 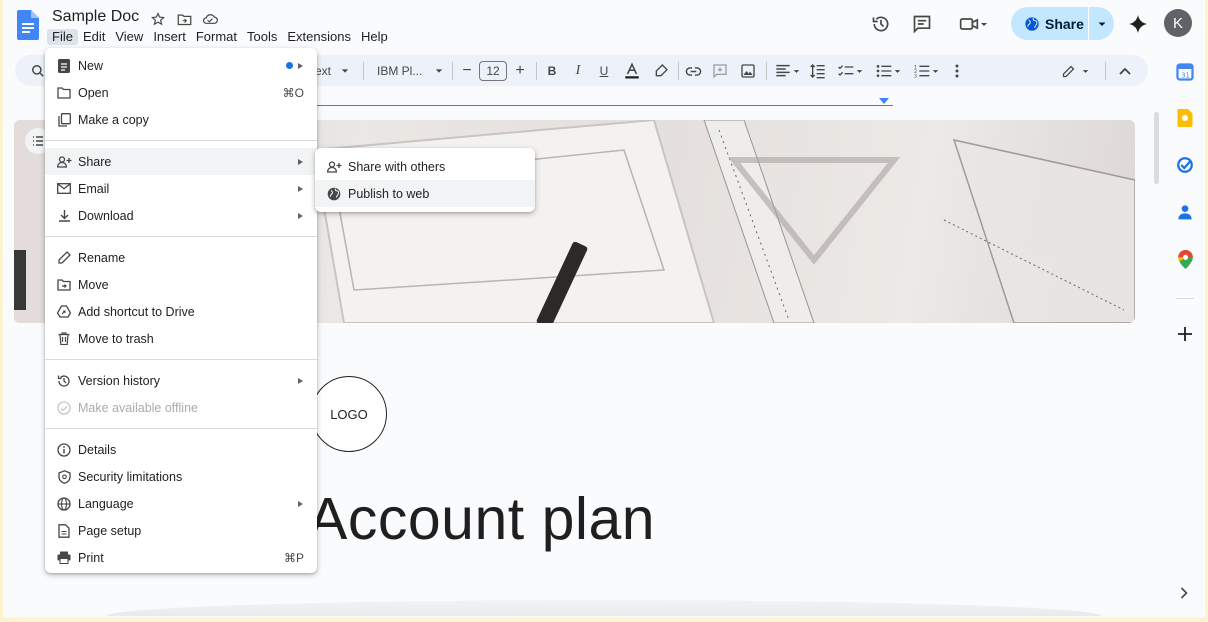 What do you see at coordinates (1050, 23) in the screenshot?
I see `share-button-main: Share` at bounding box center [1050, 23].